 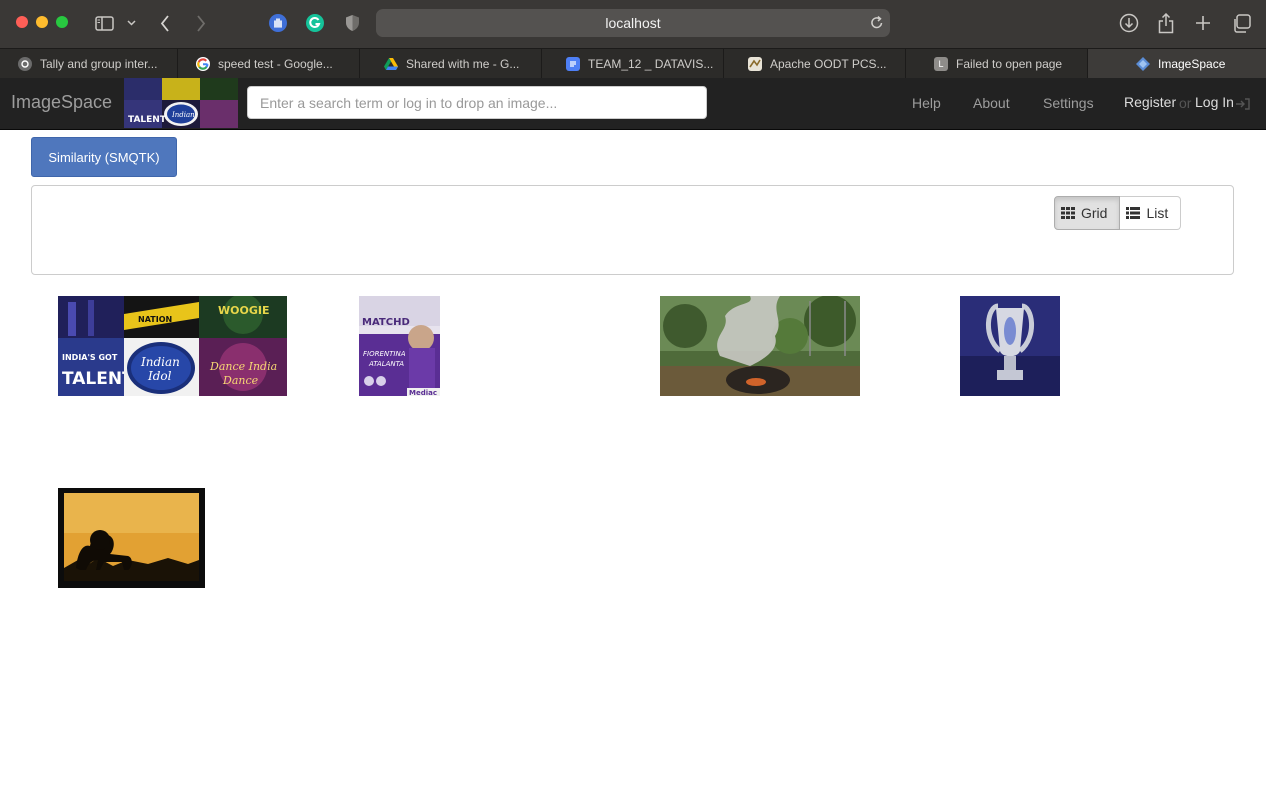 What do you see at coordinates (423, 392) in the screenshot?
I see `svg-text: Mediac` at bounding box center [423, 392].